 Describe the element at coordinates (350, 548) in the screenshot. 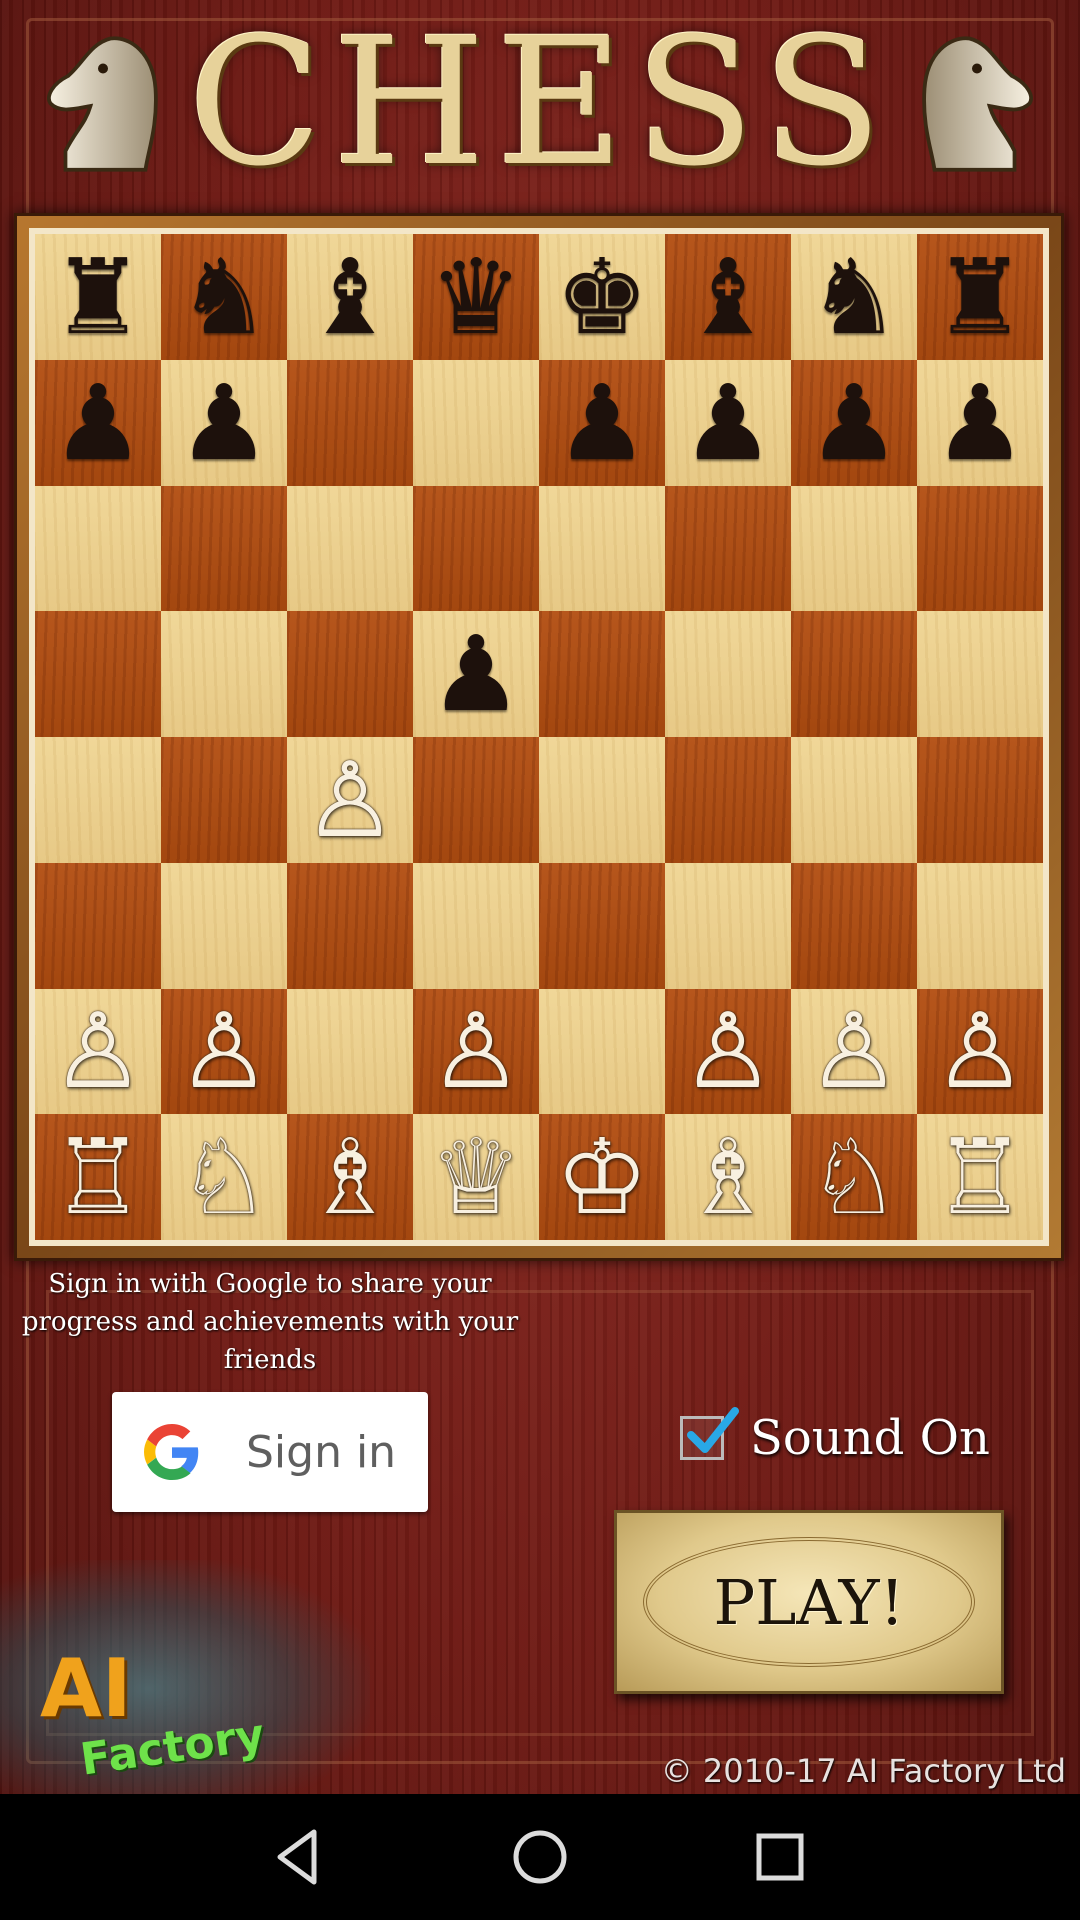

I see `square-c6` at that location.